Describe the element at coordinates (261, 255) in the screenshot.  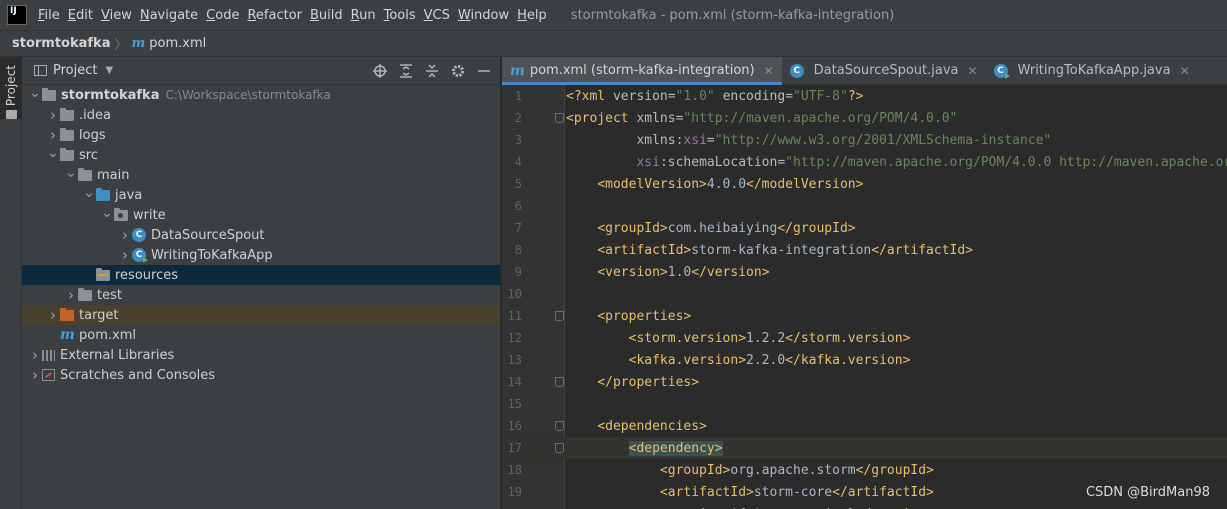
I see `tree-item-writingtokafkaapp: › C WritingToKafkaApp` at that location.